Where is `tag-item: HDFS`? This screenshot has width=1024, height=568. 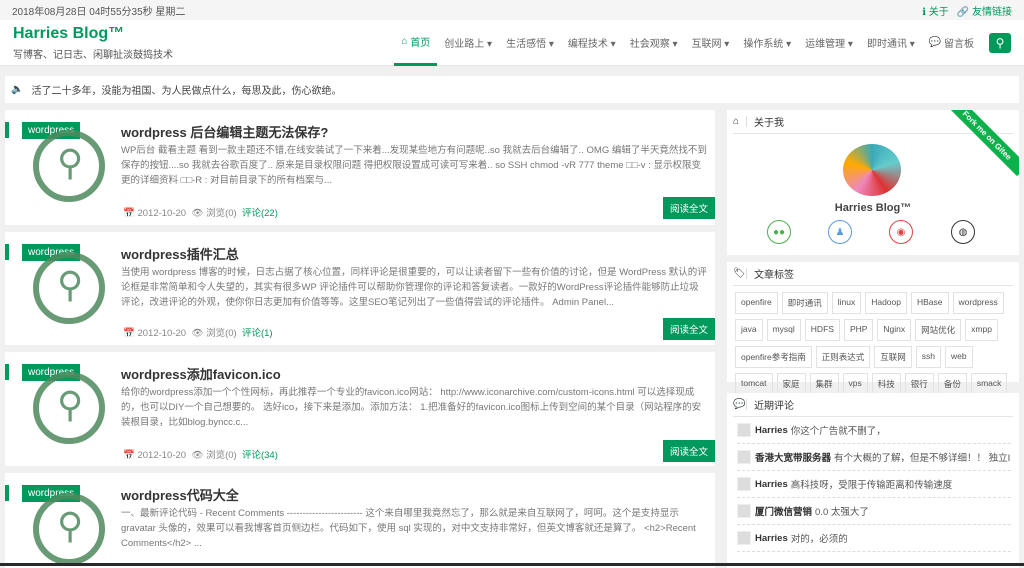
tag-item: HDFS is located at coordinates (822, 330).